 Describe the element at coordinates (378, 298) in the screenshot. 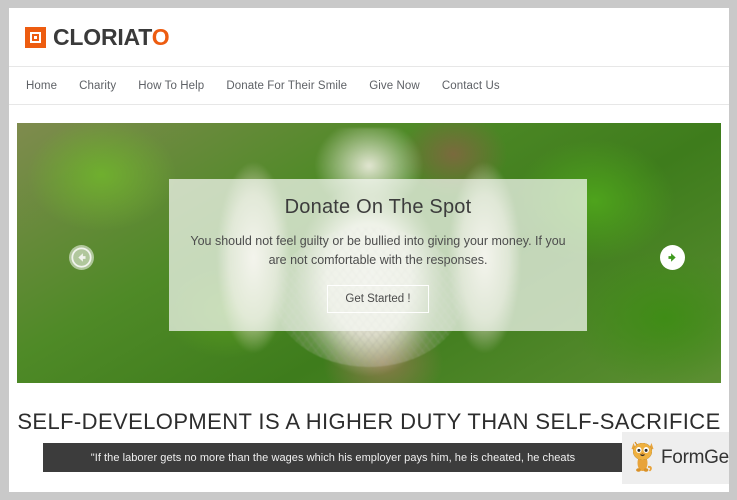

I see `get-started-button: Get Started !` at that location.